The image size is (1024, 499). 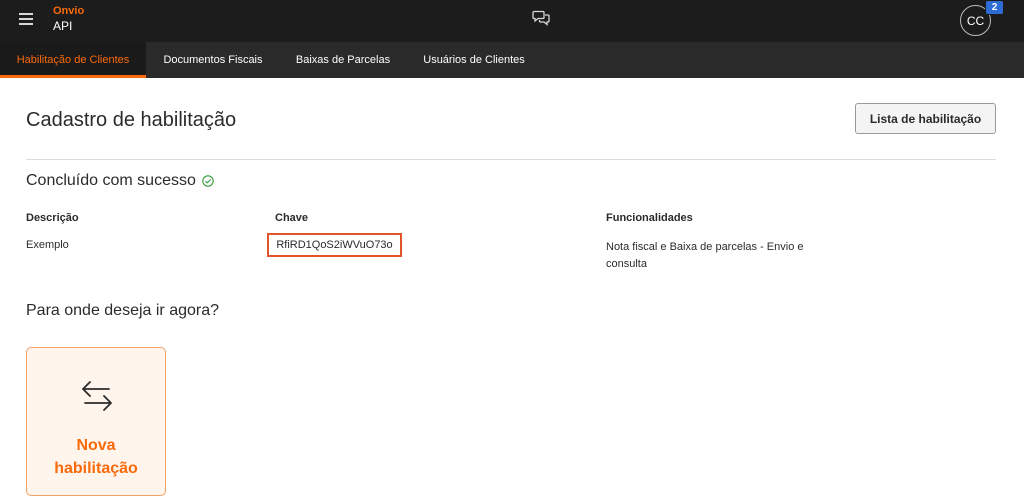 What do you see at coordinates (131, 120) in the screenshot?
I see `page-title: Cadastro de habilitação` at bounding box center [131, 120].